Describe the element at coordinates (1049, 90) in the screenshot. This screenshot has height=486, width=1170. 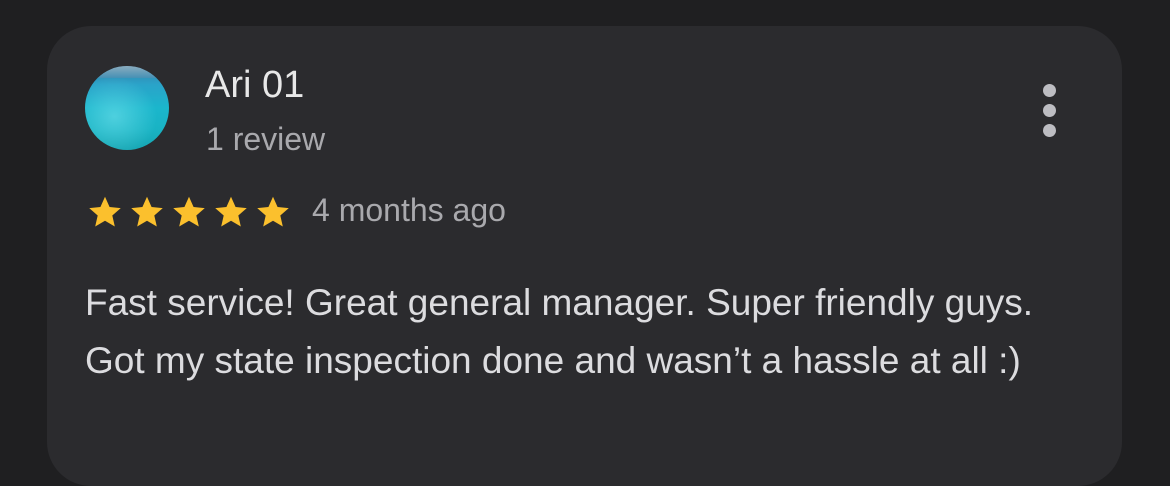
I see `more-vert-icon` at that location.